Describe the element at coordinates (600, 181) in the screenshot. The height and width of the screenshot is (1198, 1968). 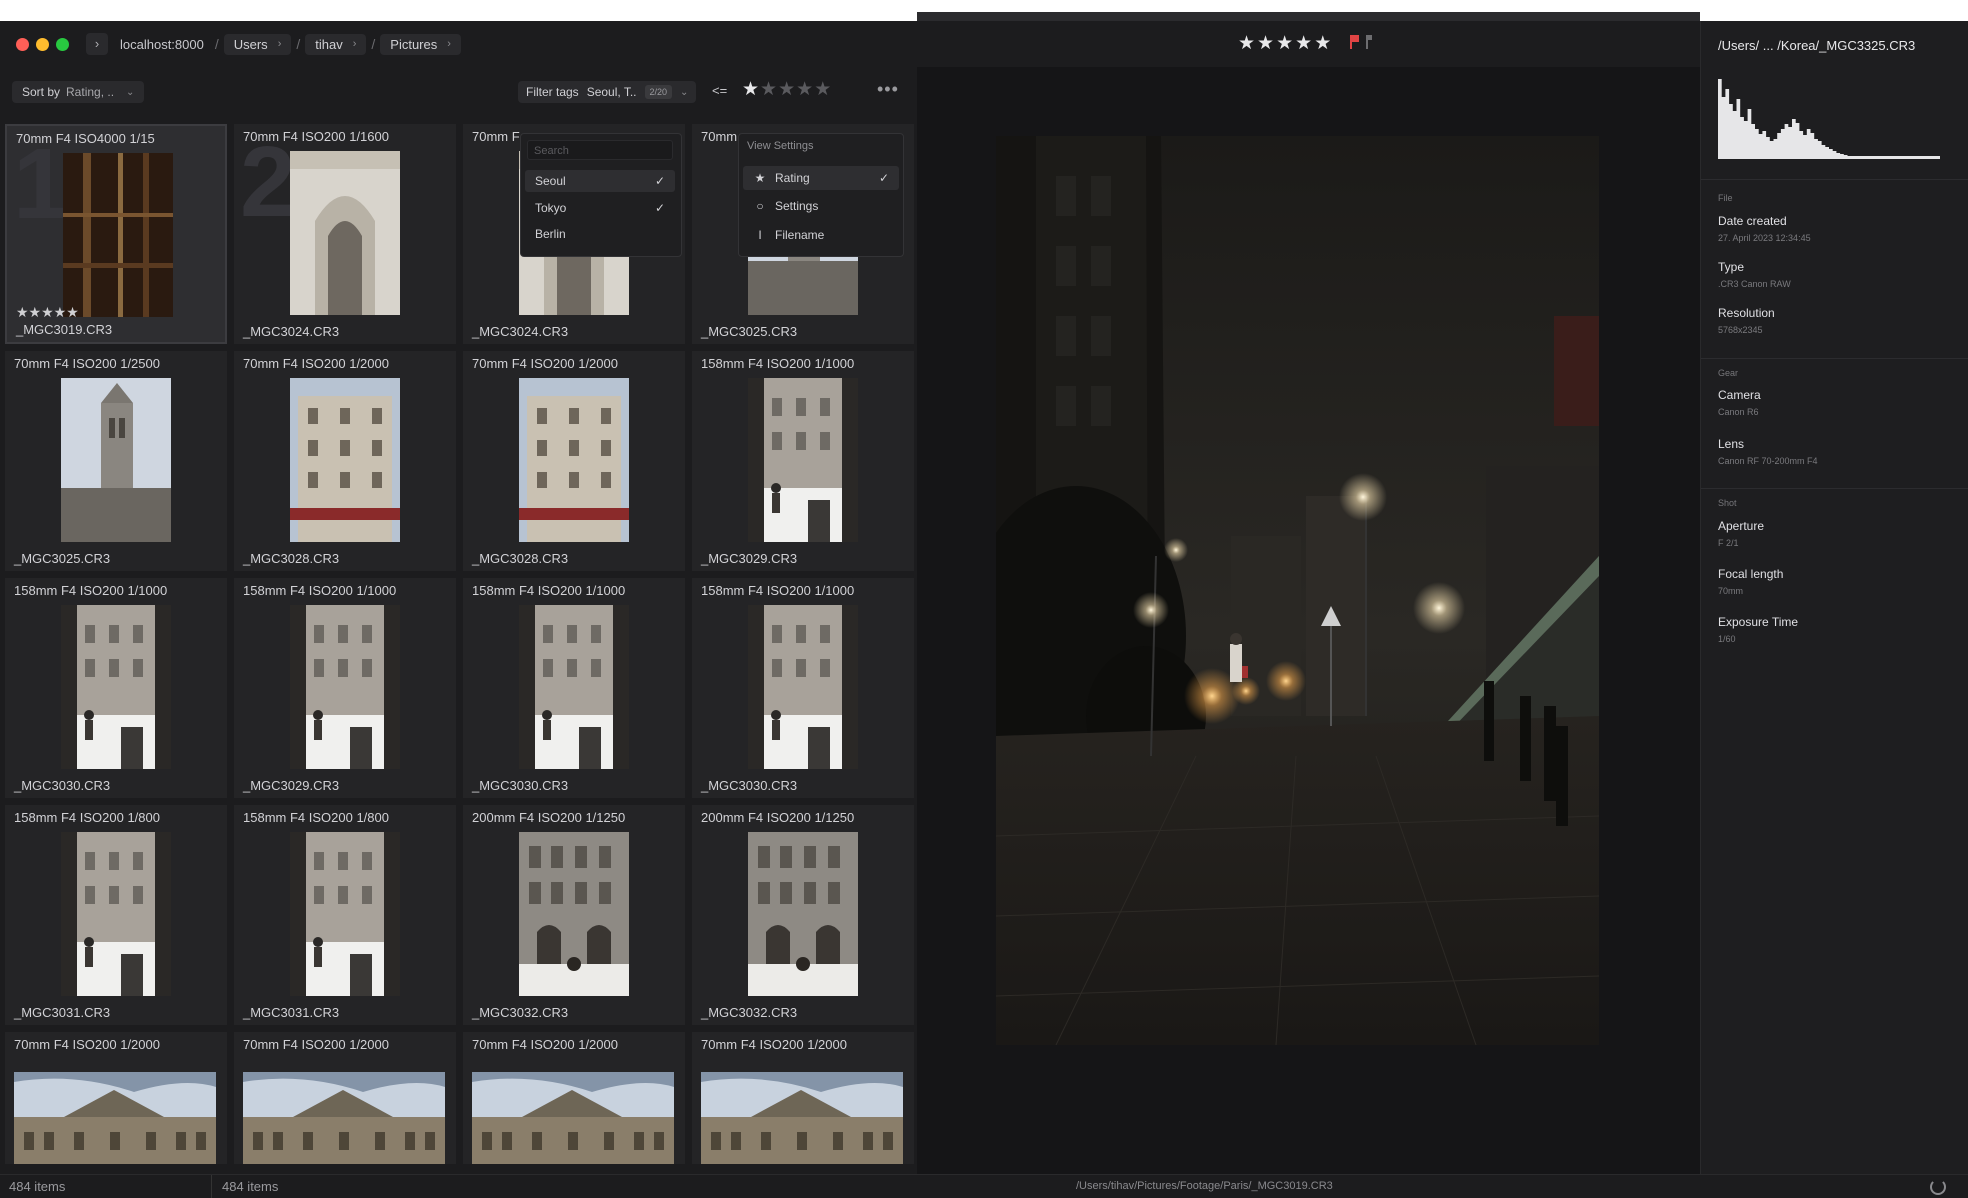
I see `tag-option-seoul: Seoul ✓` at that location.